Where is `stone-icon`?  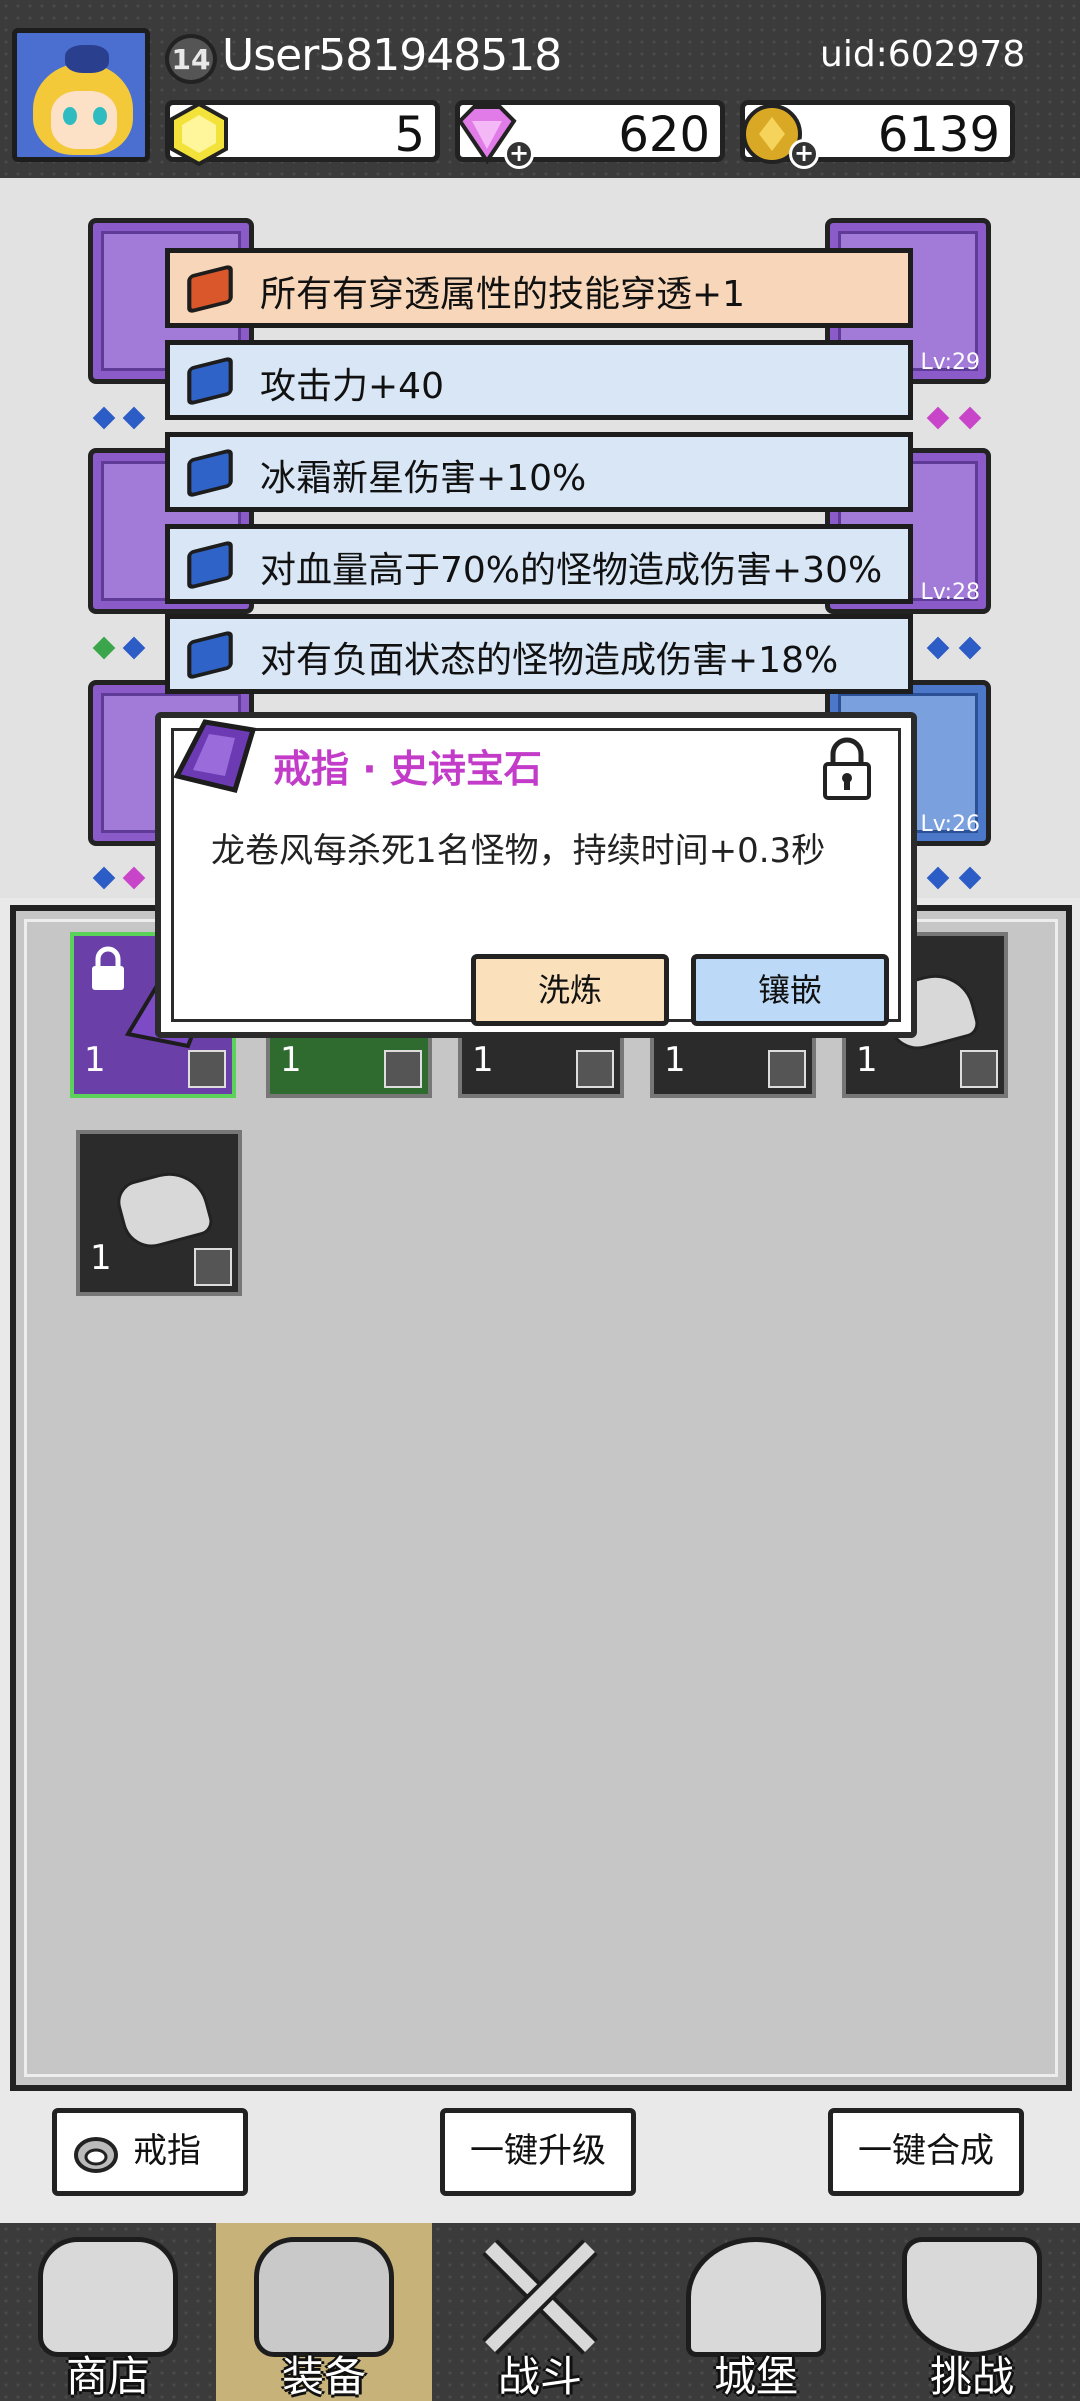
stone-icon is located at coordinates (164, 1209).